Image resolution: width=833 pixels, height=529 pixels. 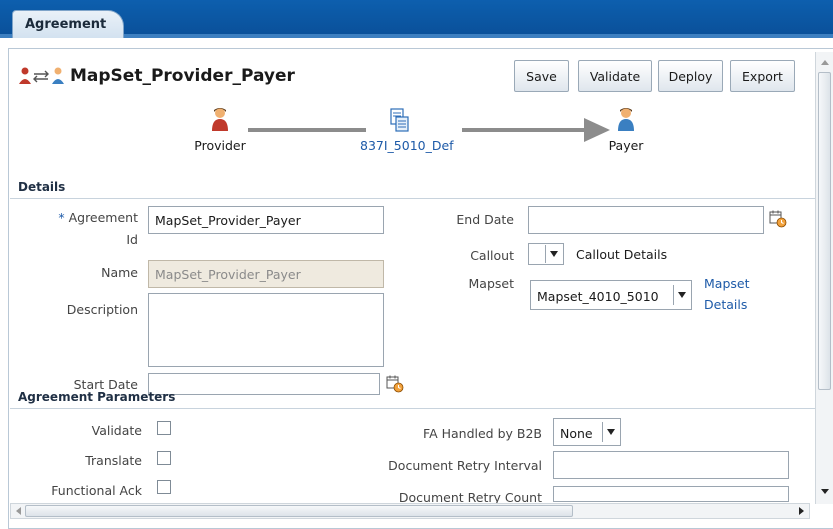 What do you see at coordinates (412, 198) in the screenshot?
I see `details-divider` at bounding box center [412, 198].